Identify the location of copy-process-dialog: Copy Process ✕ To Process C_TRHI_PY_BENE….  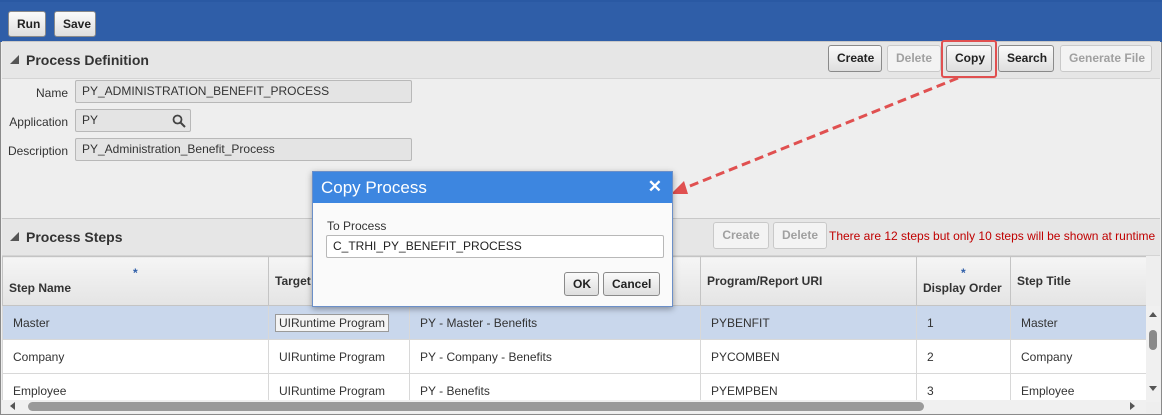
(492, 239).